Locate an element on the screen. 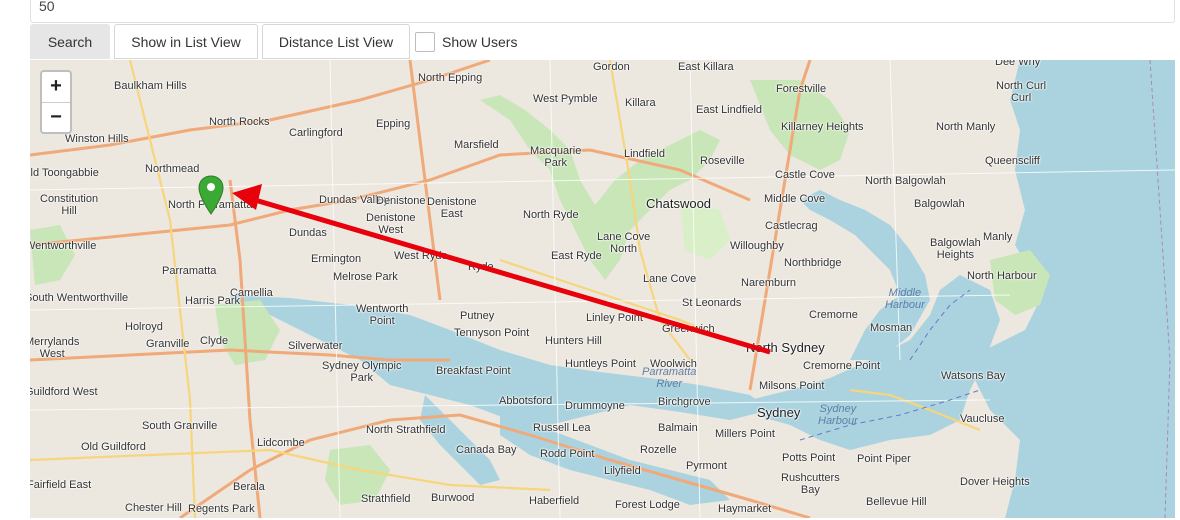 The image size is (1180, 520). place-label: Castle Cove is located at coordinates (805, 175).